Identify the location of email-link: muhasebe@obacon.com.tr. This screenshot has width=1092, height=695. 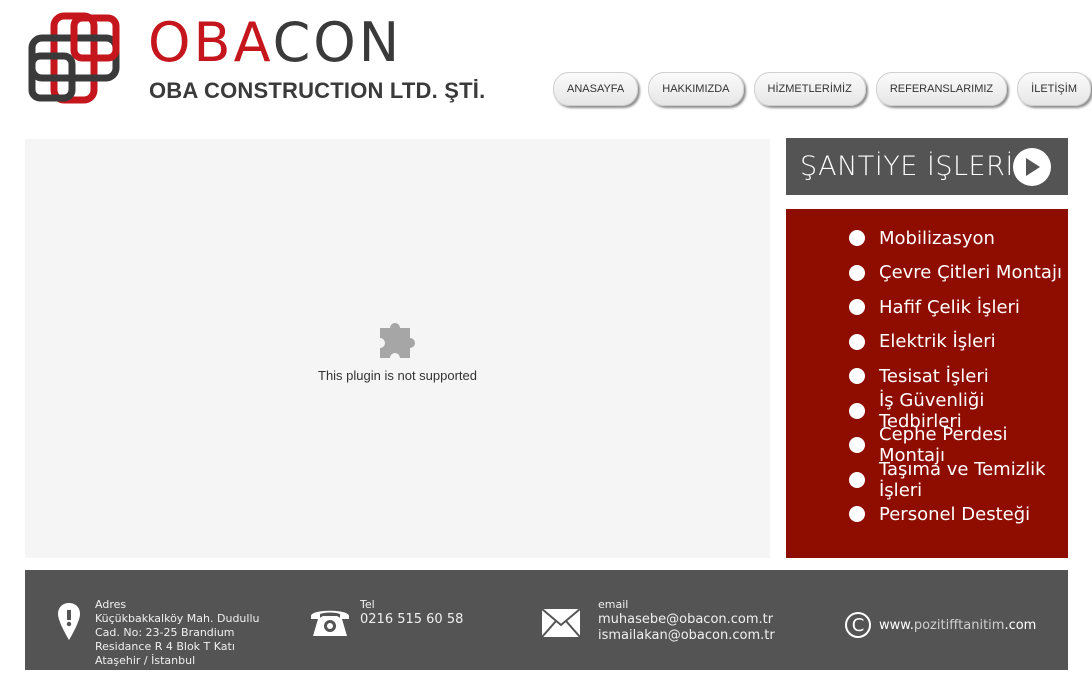
(686, 620).